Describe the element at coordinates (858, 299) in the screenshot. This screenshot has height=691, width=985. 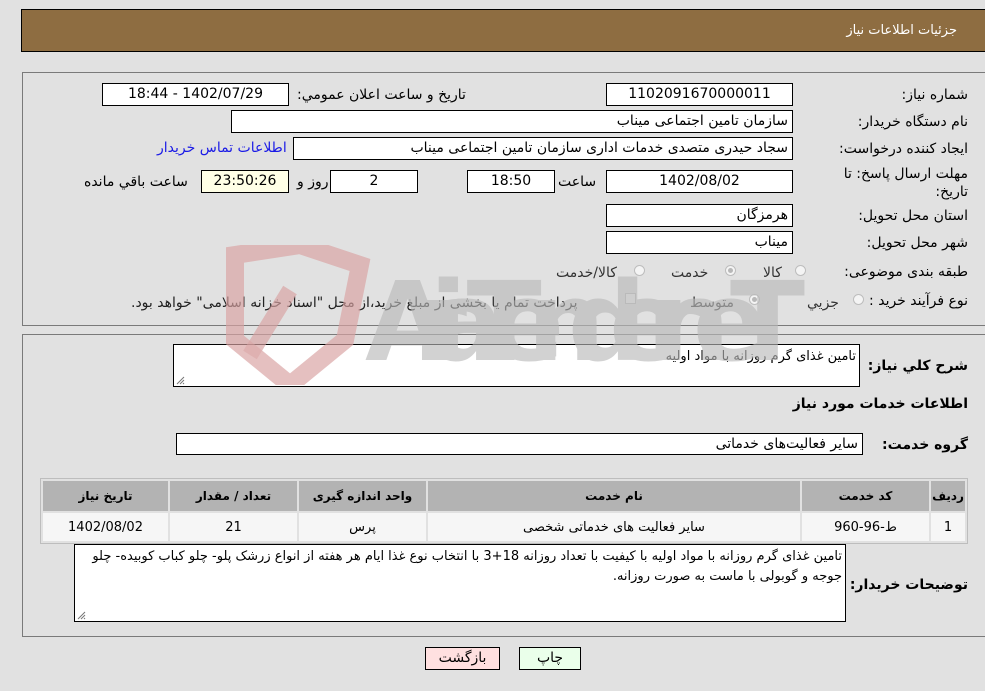
I see `purchase-radio-minor` at that location.